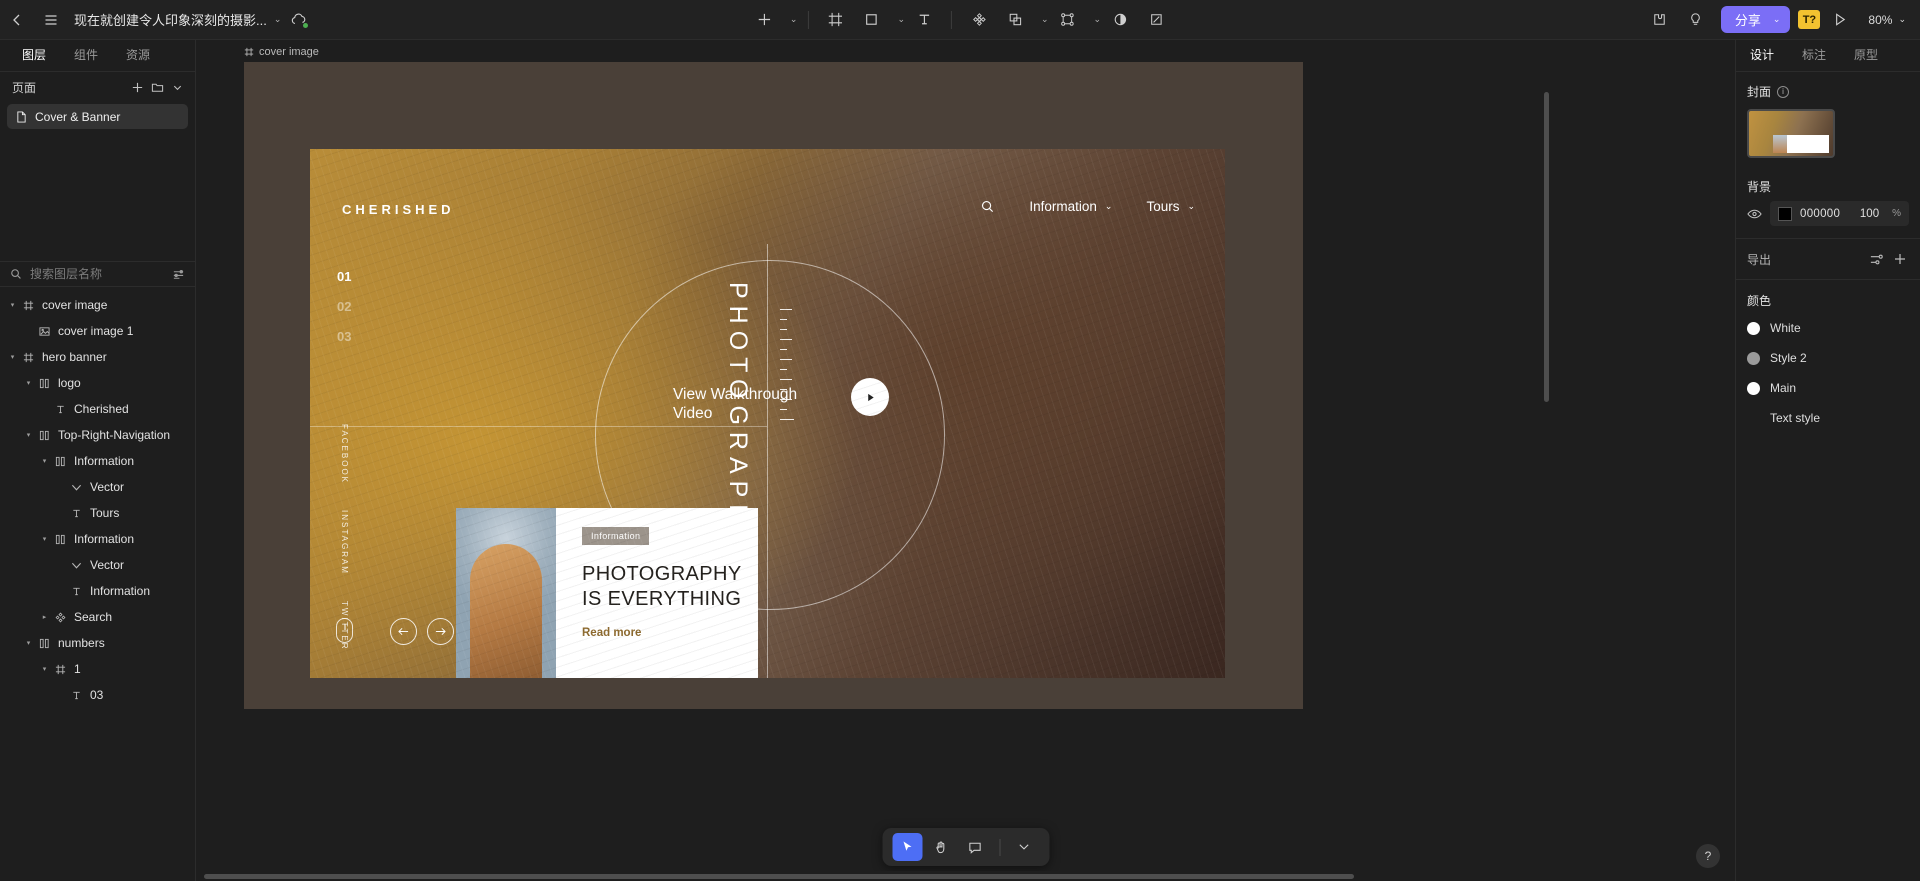  What do you see at coordinates (941, 847) in the screenshot?
I see `hand-tool-icon` at bounding box center [941, 847].